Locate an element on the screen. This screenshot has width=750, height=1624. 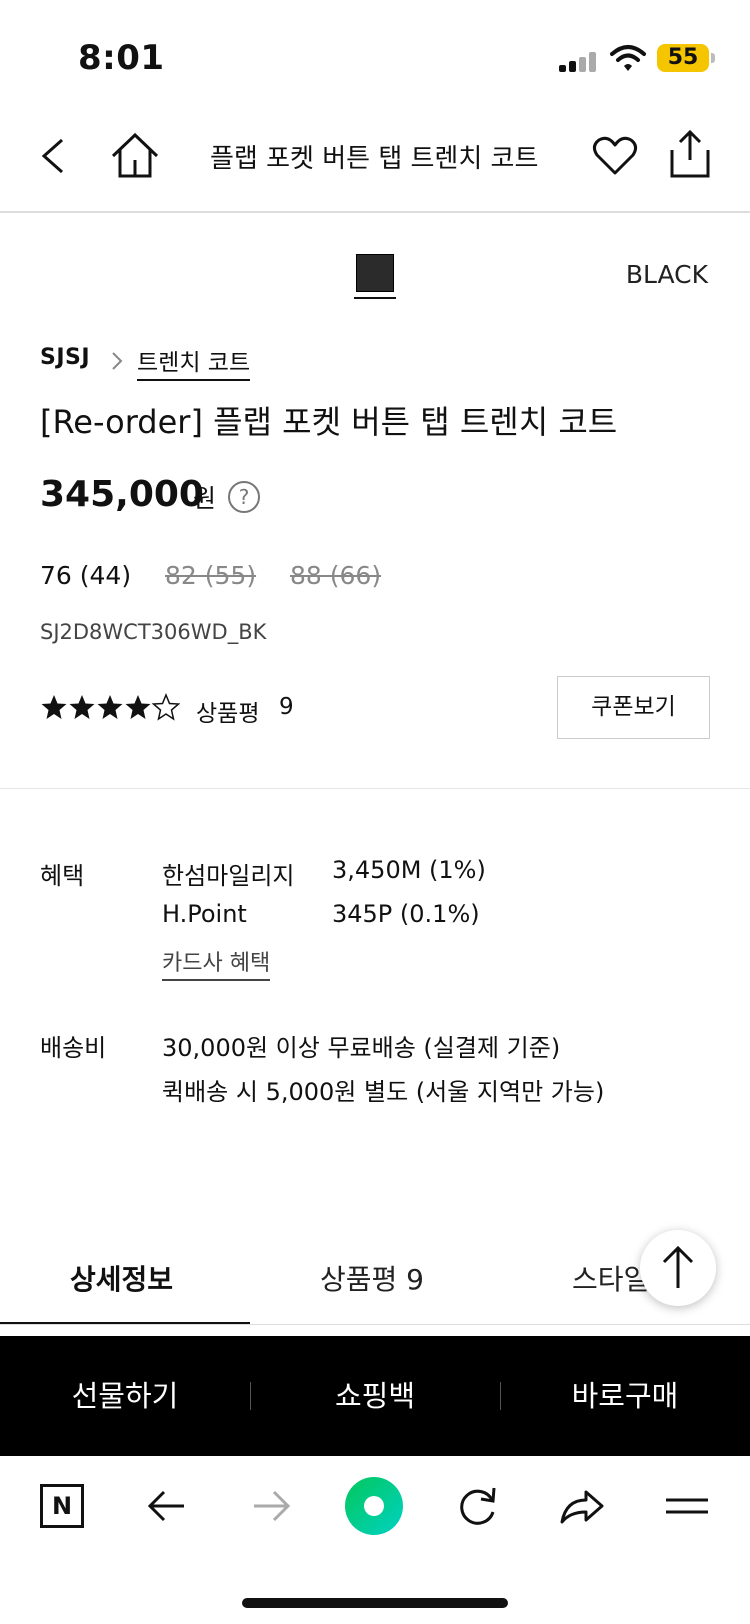
share-icon is located at coordinates (690, 154).